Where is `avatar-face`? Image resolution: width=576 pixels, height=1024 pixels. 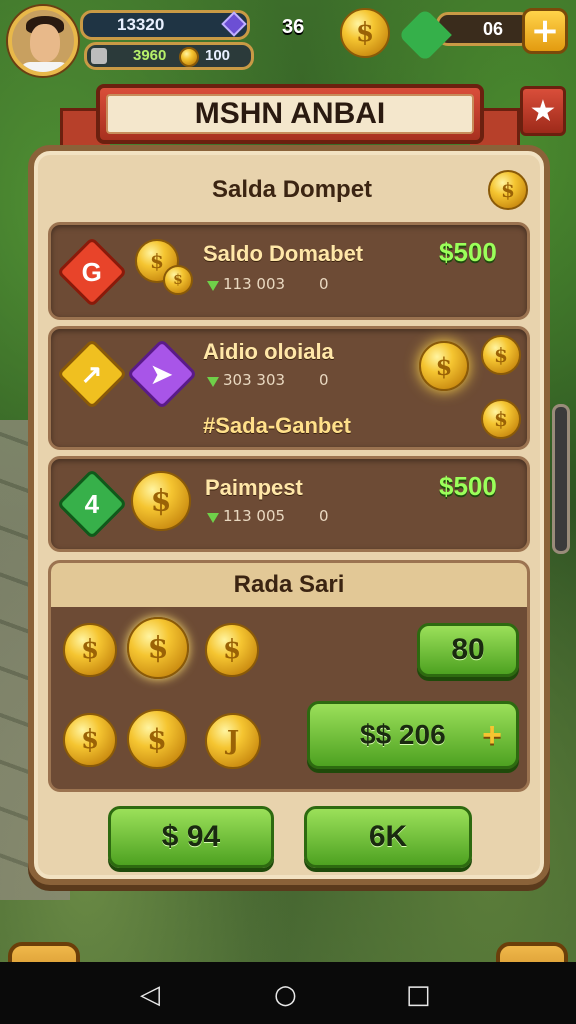 avatar-face is located at coordinates (45, 43).